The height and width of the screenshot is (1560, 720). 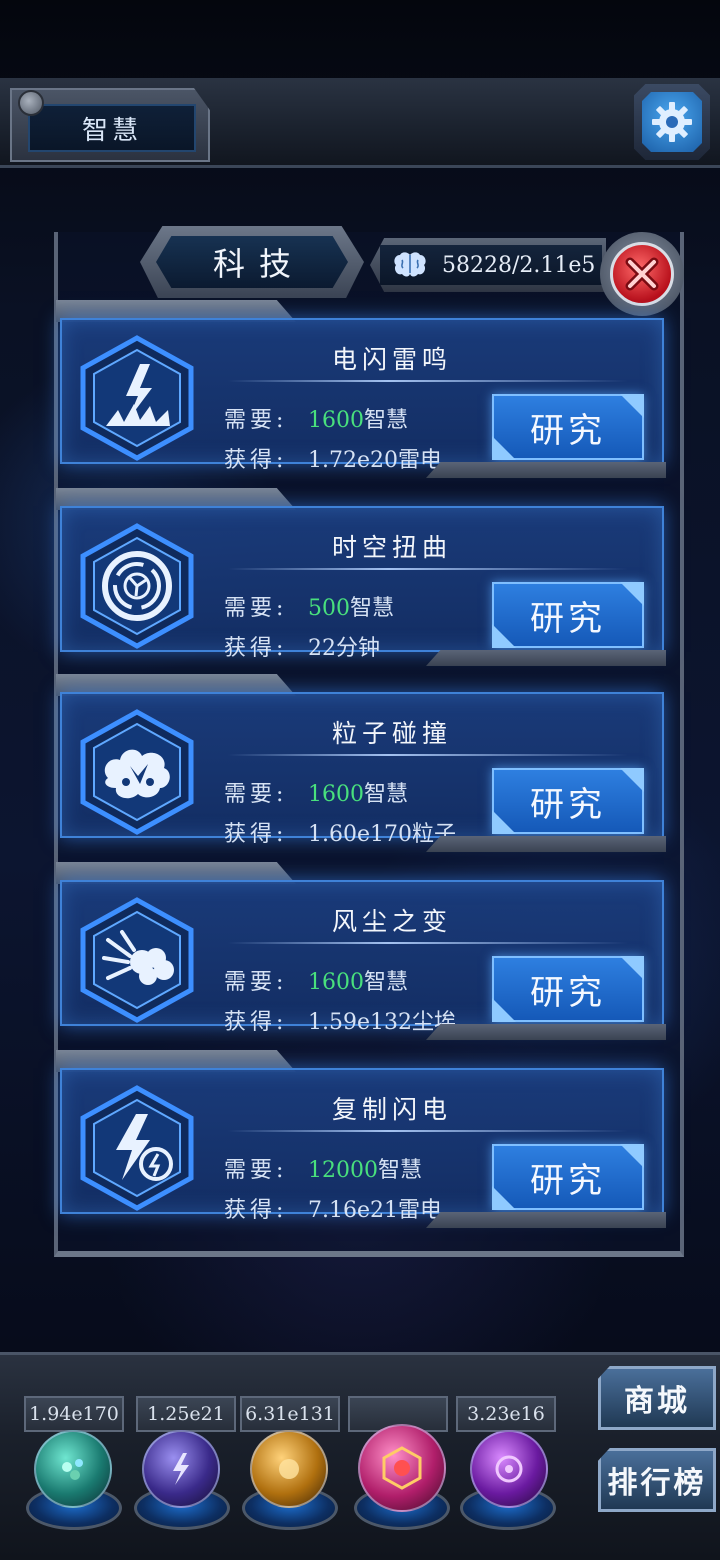 I want to click on wisdom-counter: 58228/2.11e5, so click(x=488, y=265).